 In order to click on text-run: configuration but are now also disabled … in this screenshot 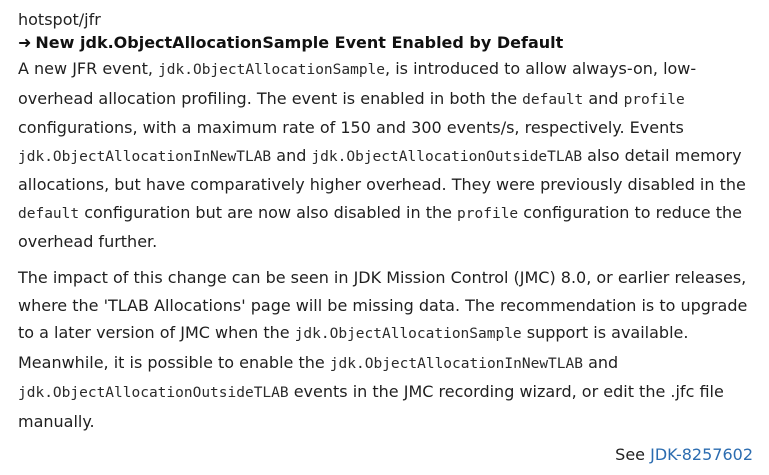, I will do `click(268, 212)`.